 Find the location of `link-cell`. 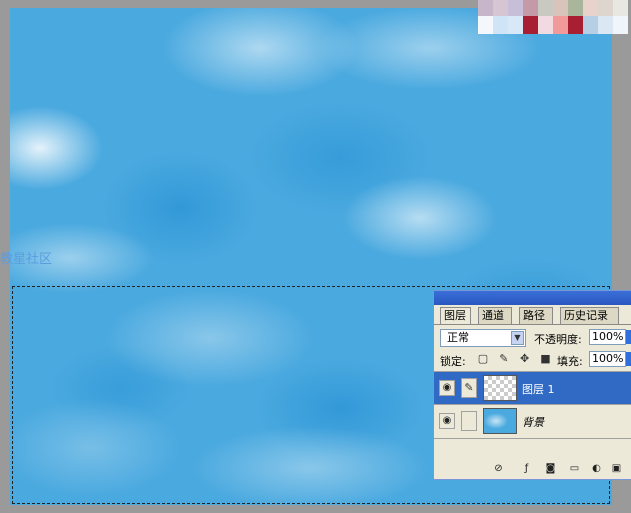

link-cell is located at coordinates (469, 421).